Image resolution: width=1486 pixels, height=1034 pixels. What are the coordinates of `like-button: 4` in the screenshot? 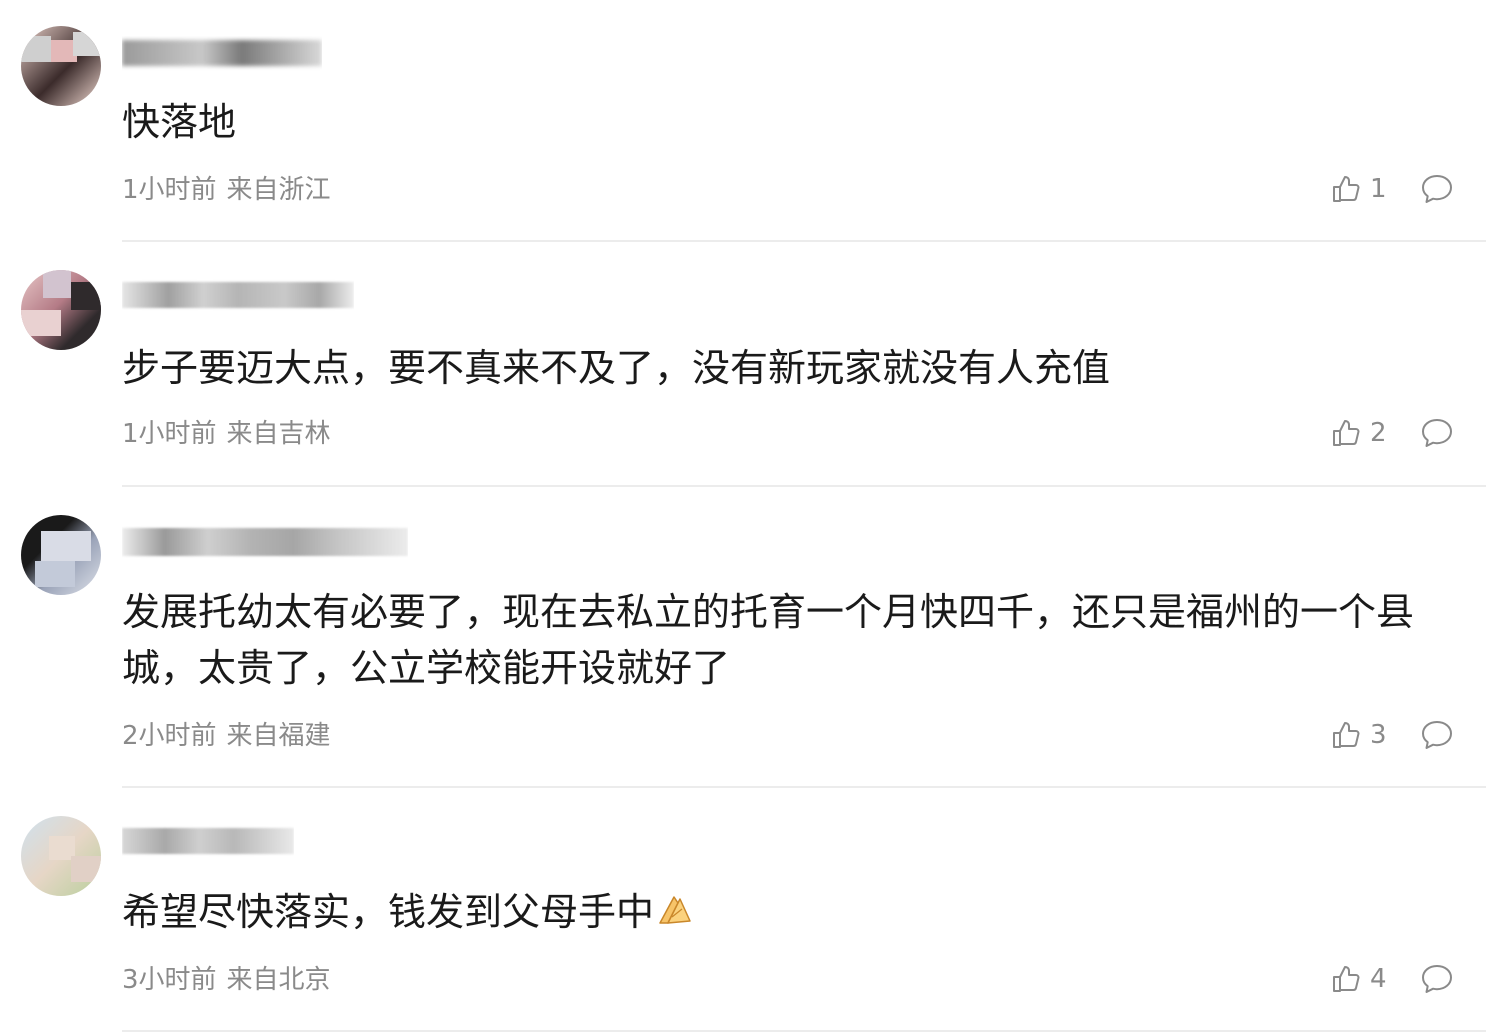 It's located at (1358, 979).